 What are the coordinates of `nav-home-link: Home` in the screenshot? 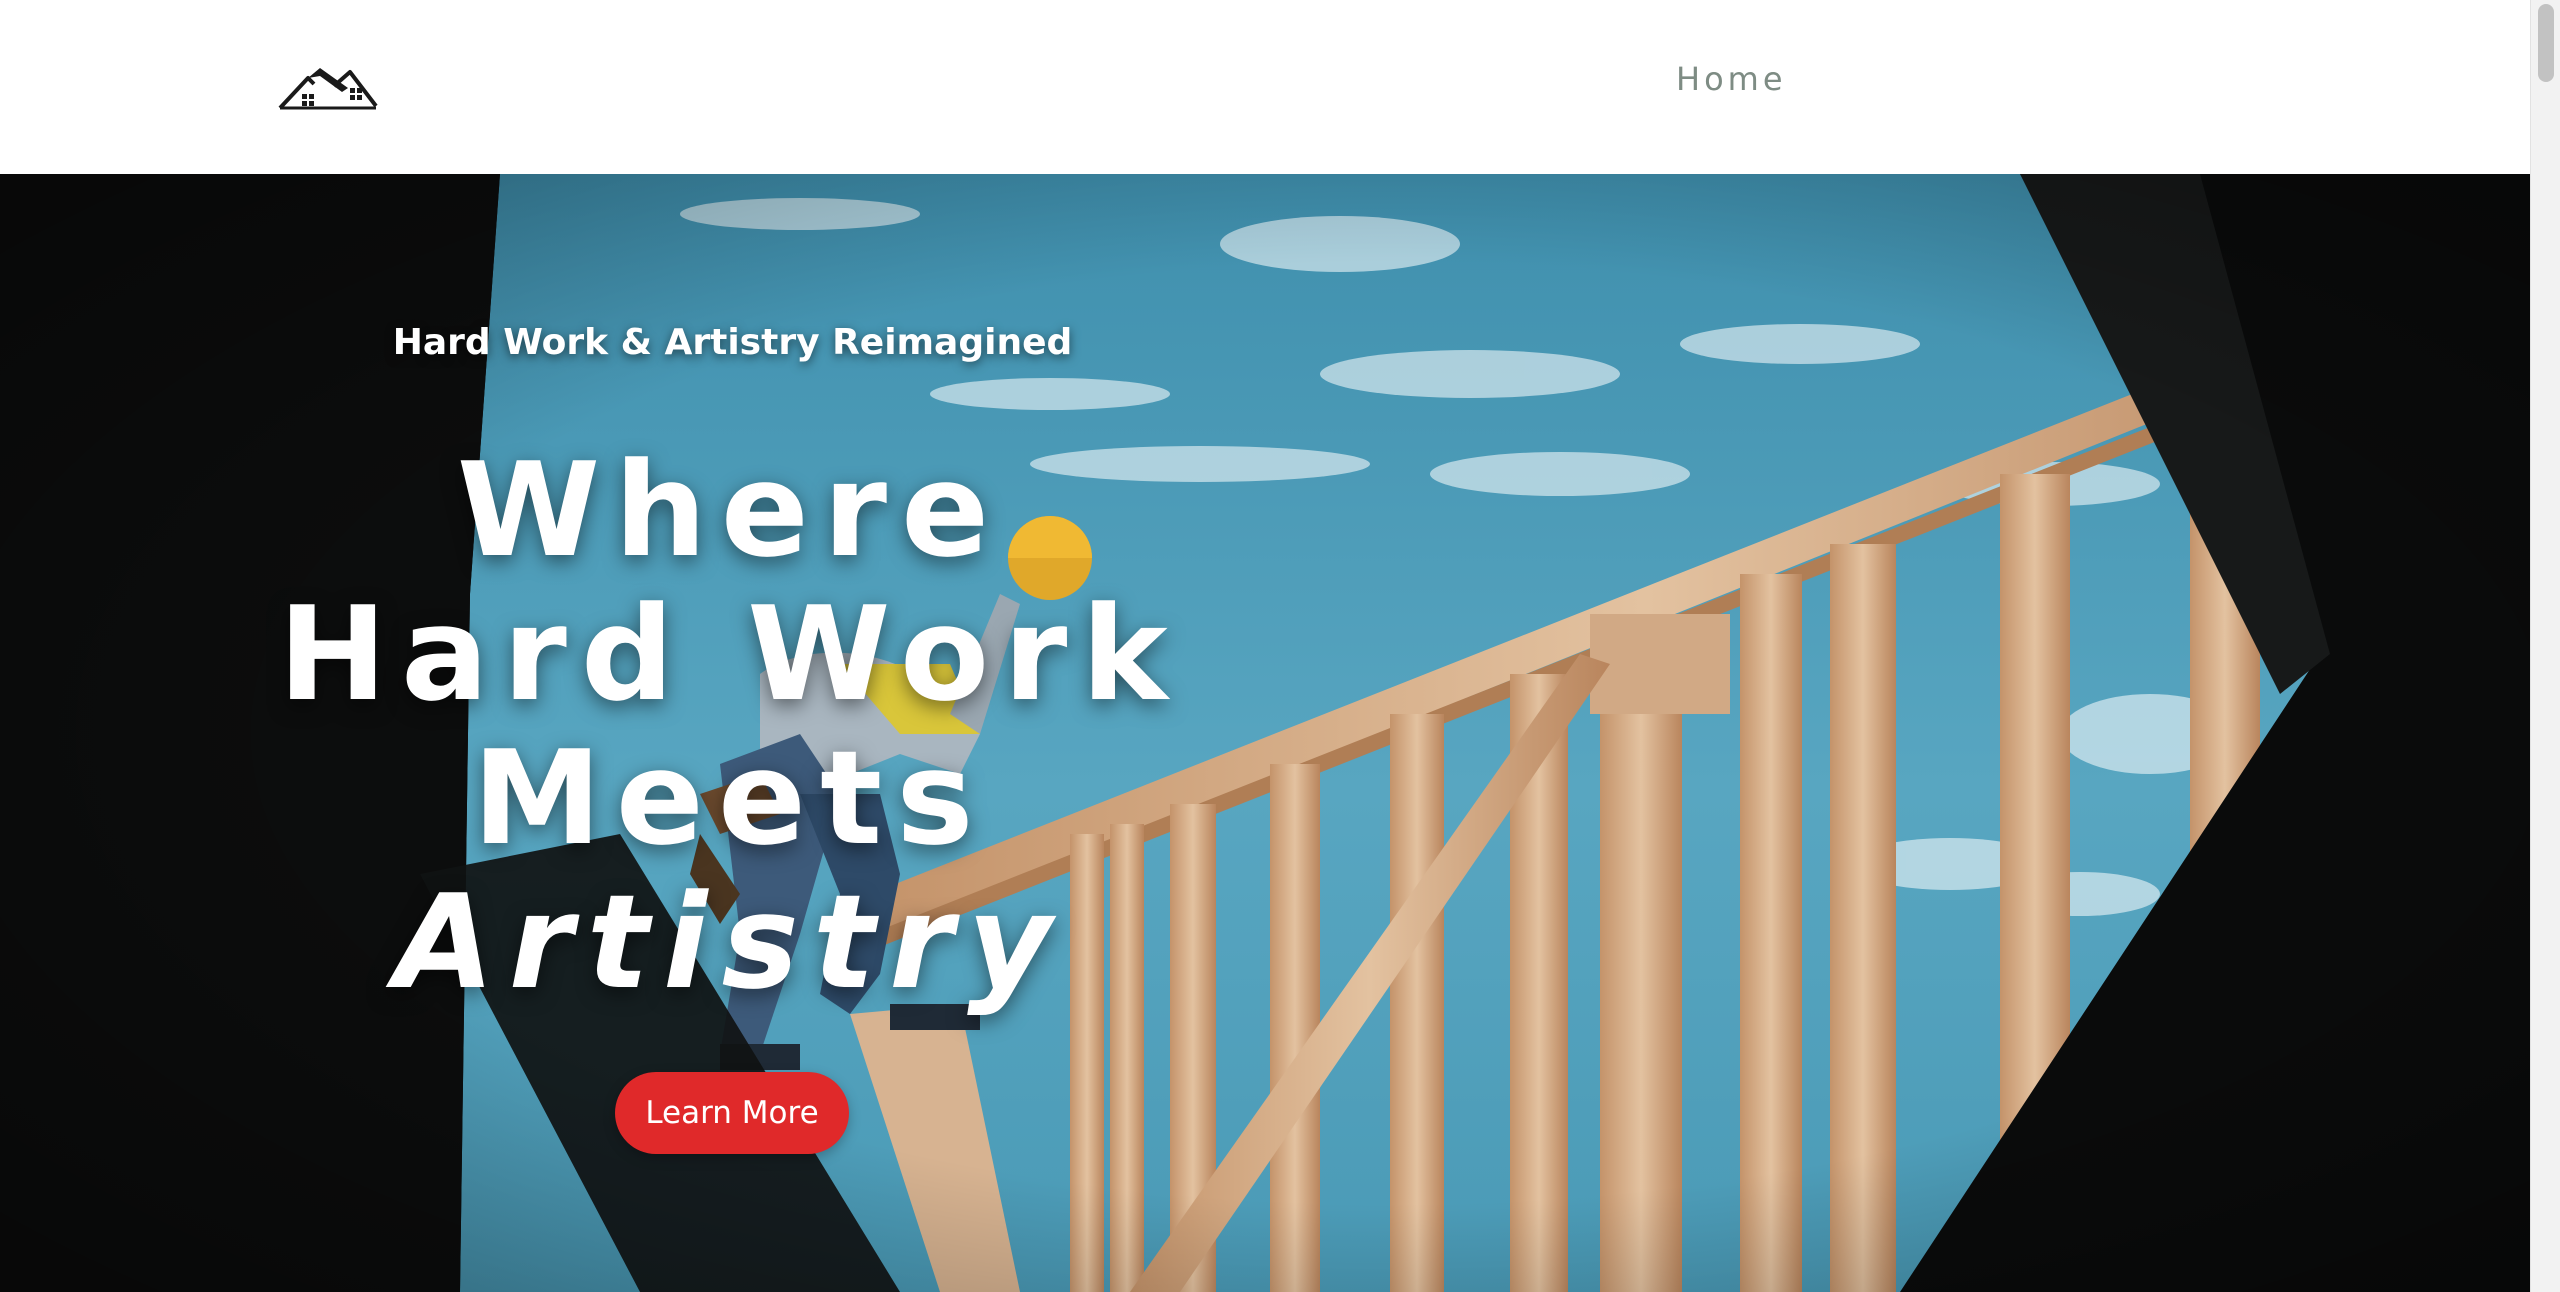 It's located at (1731, 79).